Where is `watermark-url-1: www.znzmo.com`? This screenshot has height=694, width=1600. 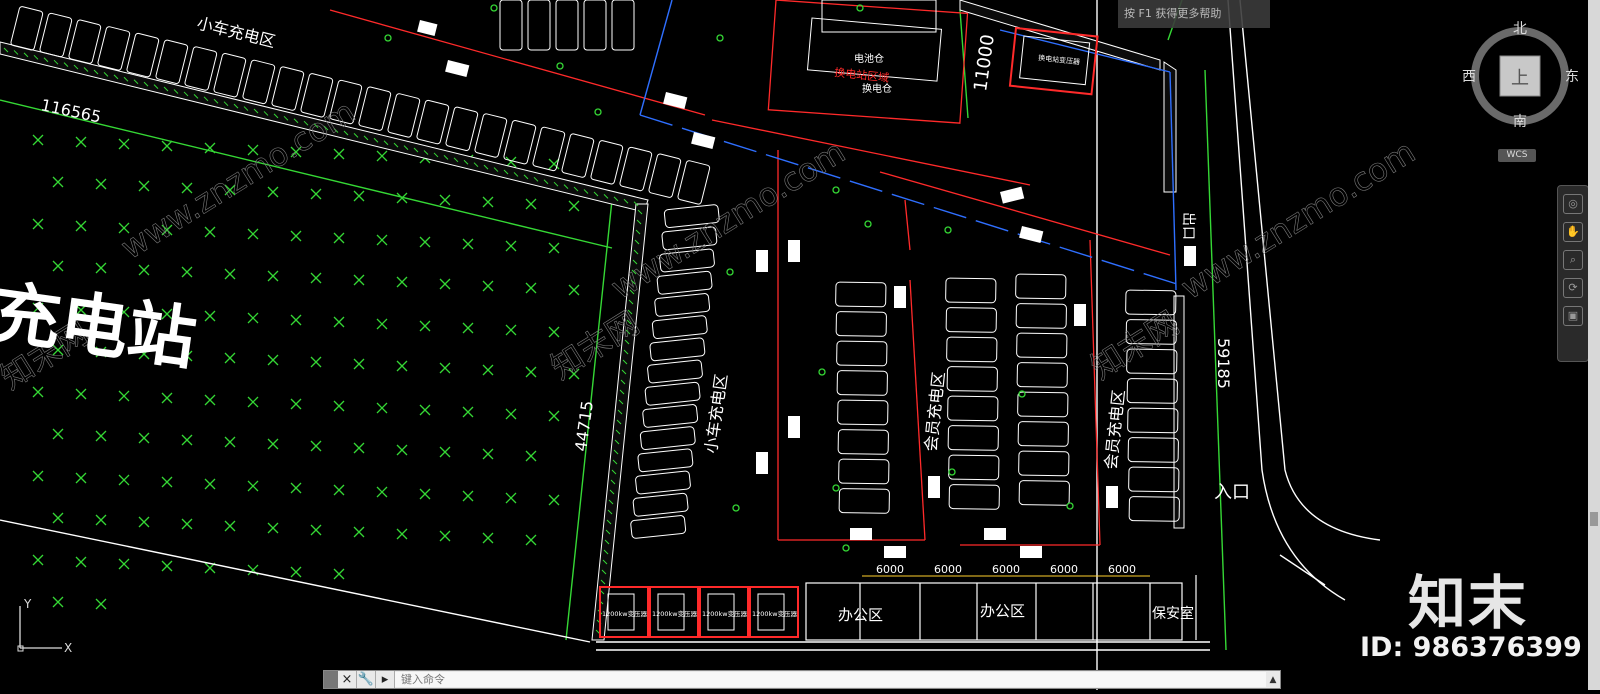 watermark-url-1: www.znzmo.com is located at coordinates (238, 179).